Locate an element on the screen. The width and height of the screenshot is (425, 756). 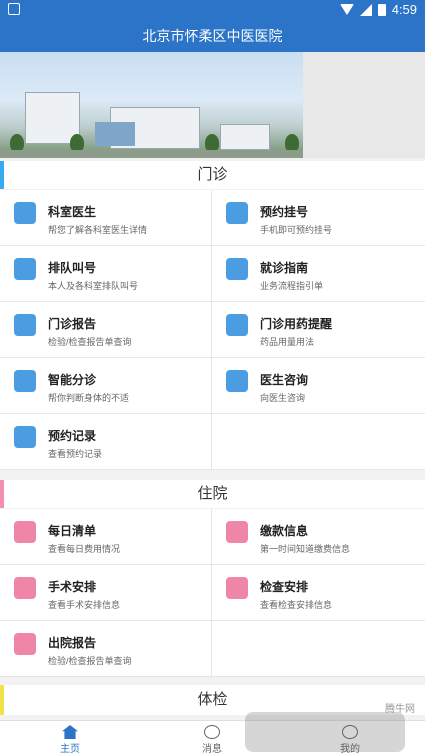
menu-item-booking-record: 预约记录 查看预约记录 is located at coordinates (106, 442).